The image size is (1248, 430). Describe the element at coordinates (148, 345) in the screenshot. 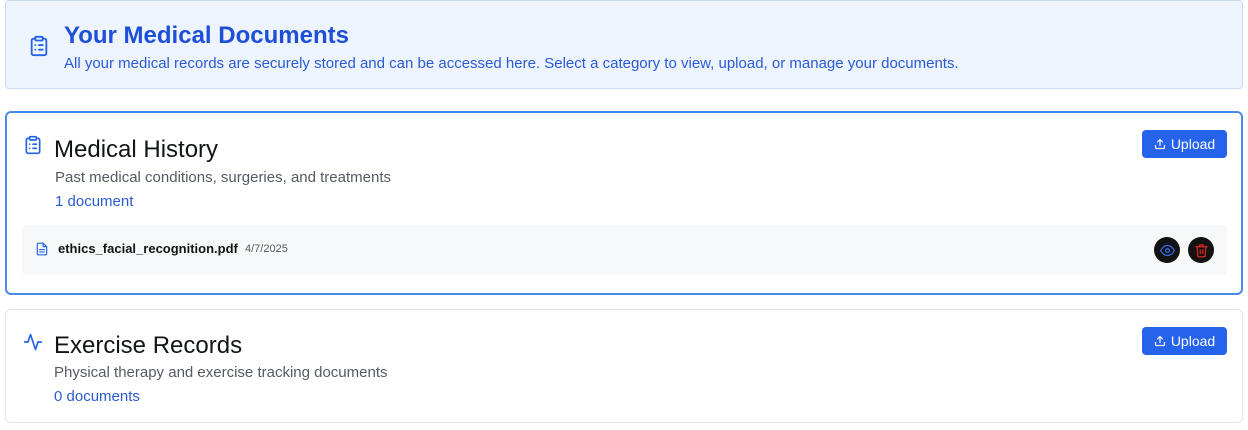

I see `category-title: Exercise Records` at that location.